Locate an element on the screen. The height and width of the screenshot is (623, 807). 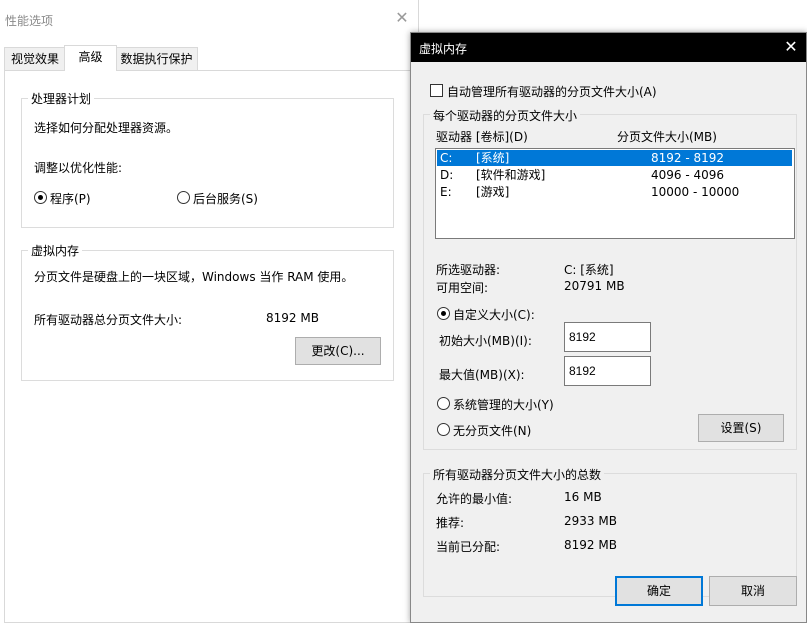
group-title: 每个驱动器的分页文件大小 is located at coordinates (505, 115).